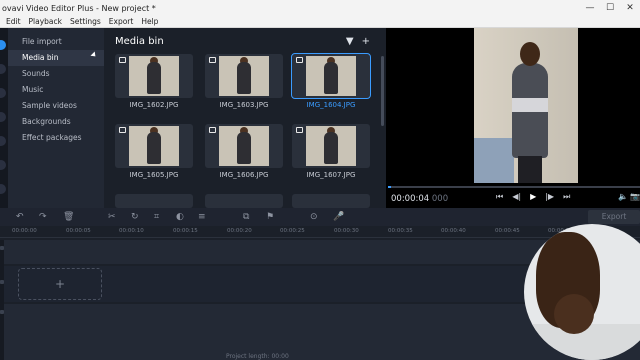 This screenshot has height=360, width=640. Describe the element at coordinates (202, 217) in the screenshot. I see `clip-properties-icon: ≡` at that location.